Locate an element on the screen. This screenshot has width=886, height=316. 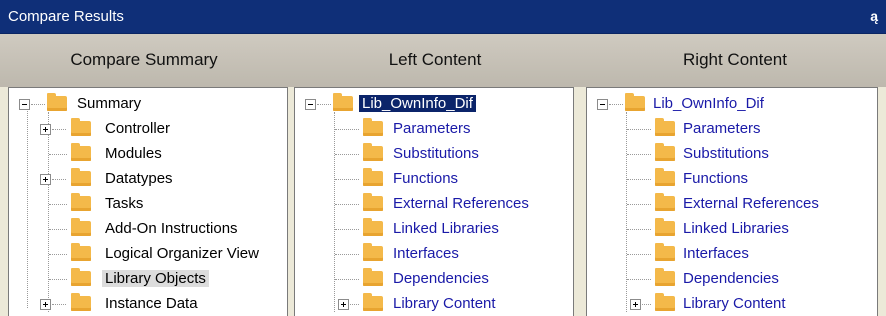
tree-node-logical-organizer-view: Logical Organizer View is located at coordinates (148, 254).